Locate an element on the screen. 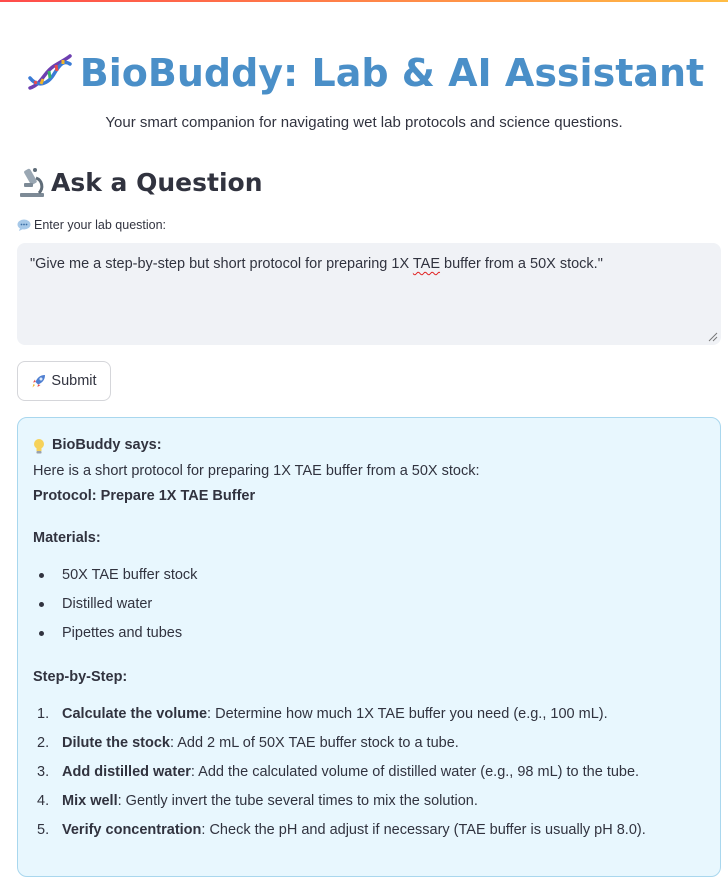 This screenshot has width=728, height=877. materials-title: Materials: is located at coordinates (67, 538).